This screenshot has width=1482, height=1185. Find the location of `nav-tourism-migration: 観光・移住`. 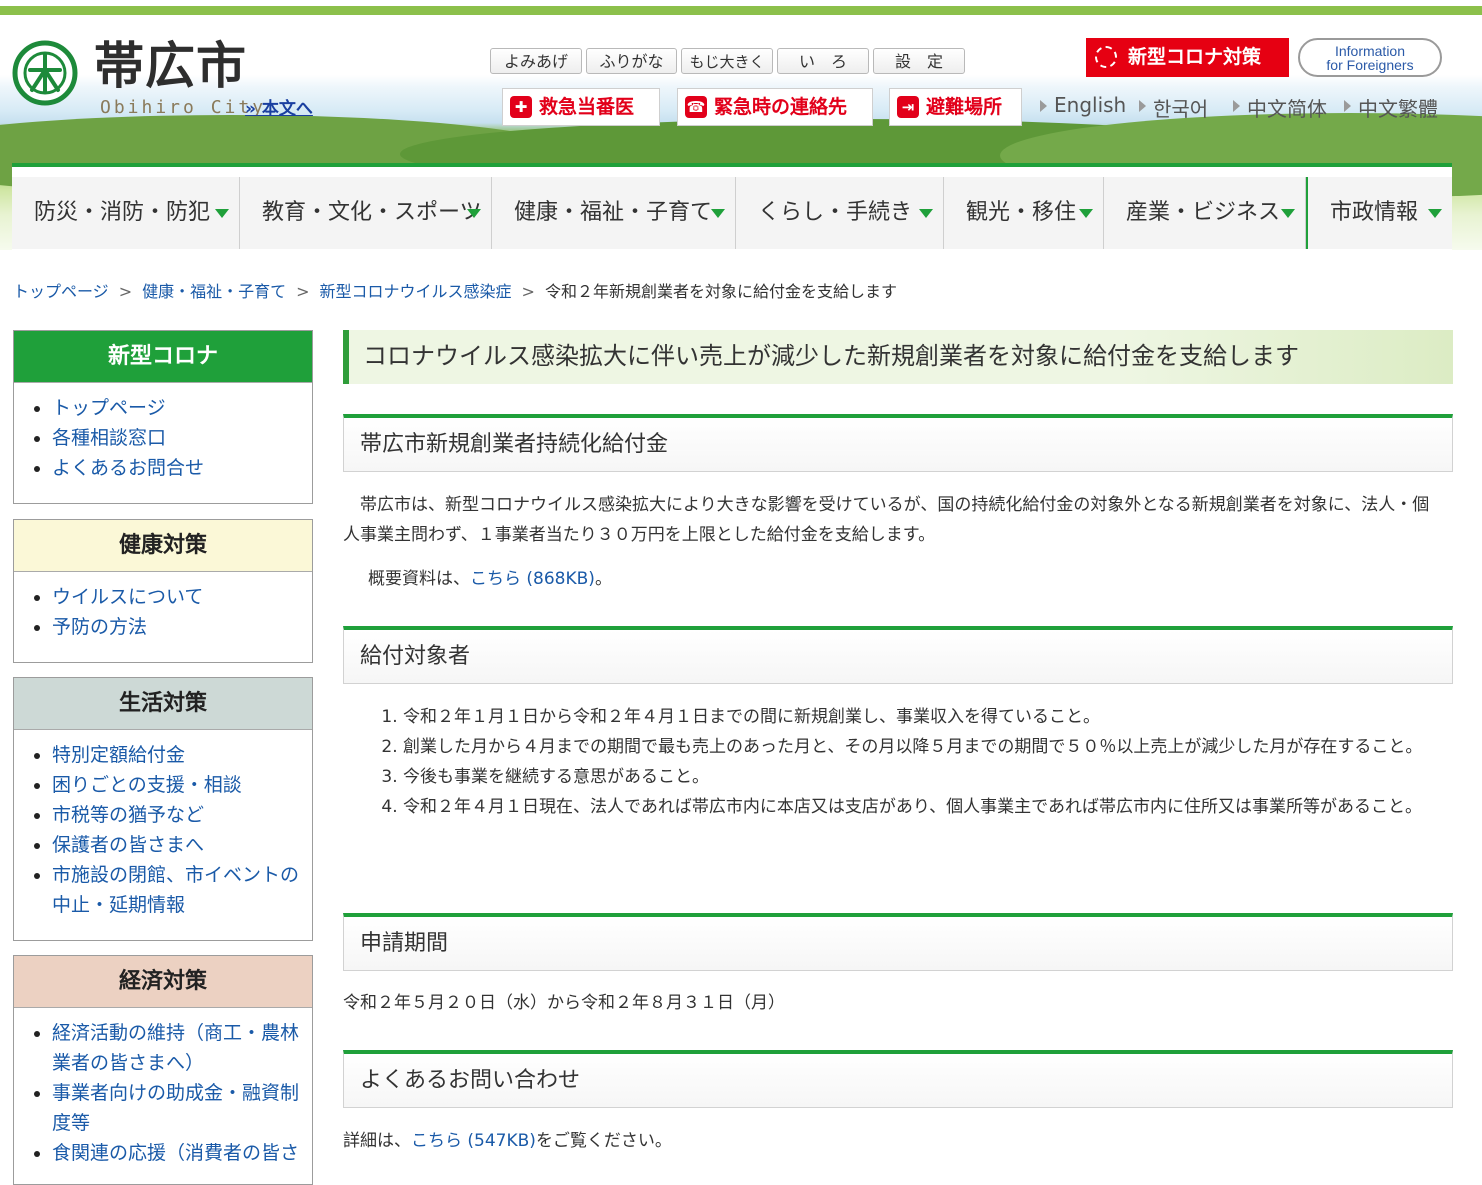

nav-tourism-migration: 観光・移住 is located at coordinates (1024, 213).